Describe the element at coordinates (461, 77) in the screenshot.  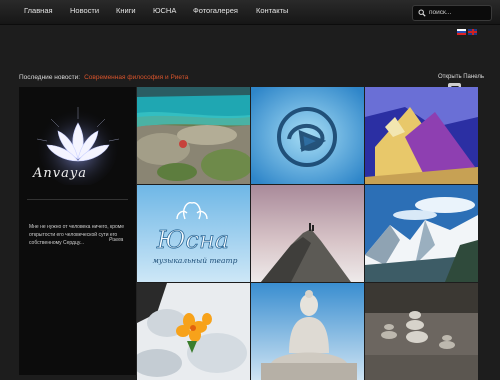
I see `open-panel-link: Открыть Панель` at that location.